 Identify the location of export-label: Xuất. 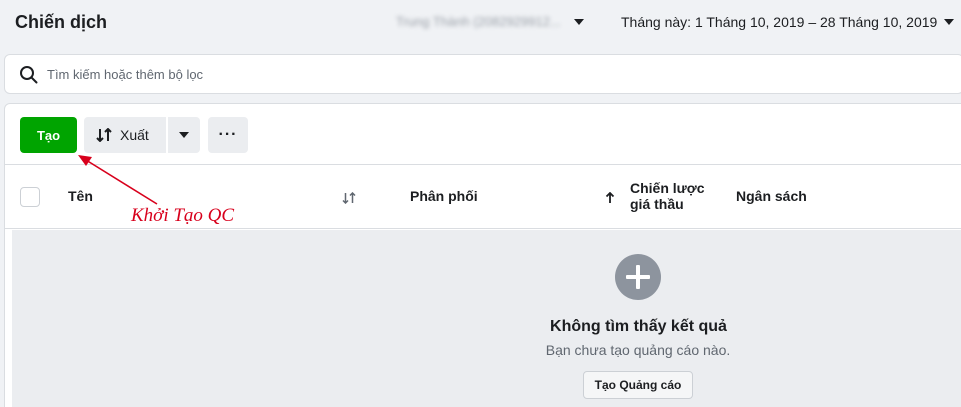
(134, 135).